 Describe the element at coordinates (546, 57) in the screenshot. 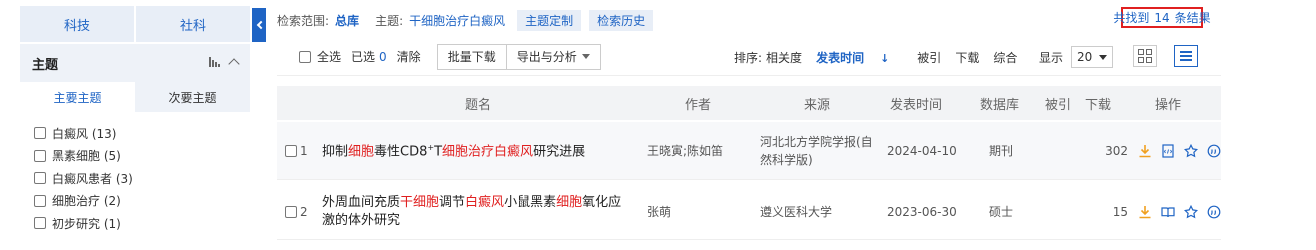

I see `export-analysis-label: 导出与分析` at that location.